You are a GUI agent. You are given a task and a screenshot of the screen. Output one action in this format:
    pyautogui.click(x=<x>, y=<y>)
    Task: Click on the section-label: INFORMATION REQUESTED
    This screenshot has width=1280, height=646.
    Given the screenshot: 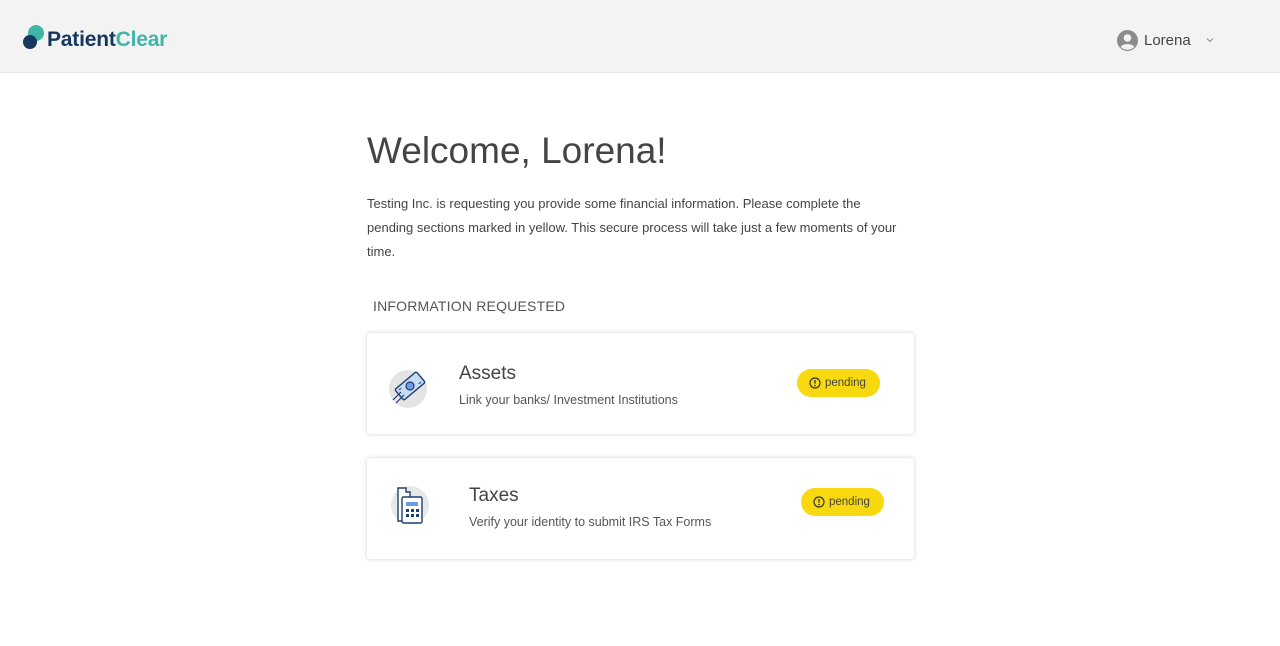 What is the action you would take?
    pyautogui.click(x=469, y=306)
    